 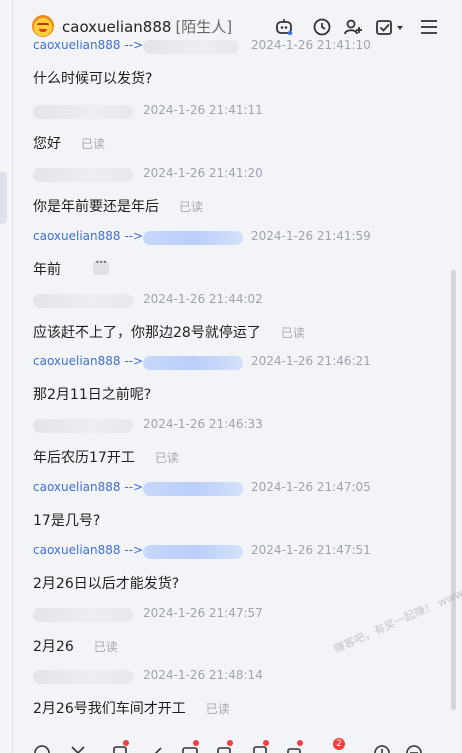 What do you see at coordinates (93, 79) in the screenshot?
I see `message-body: 什么时候可以发货?` at bounding box center [93, 79].